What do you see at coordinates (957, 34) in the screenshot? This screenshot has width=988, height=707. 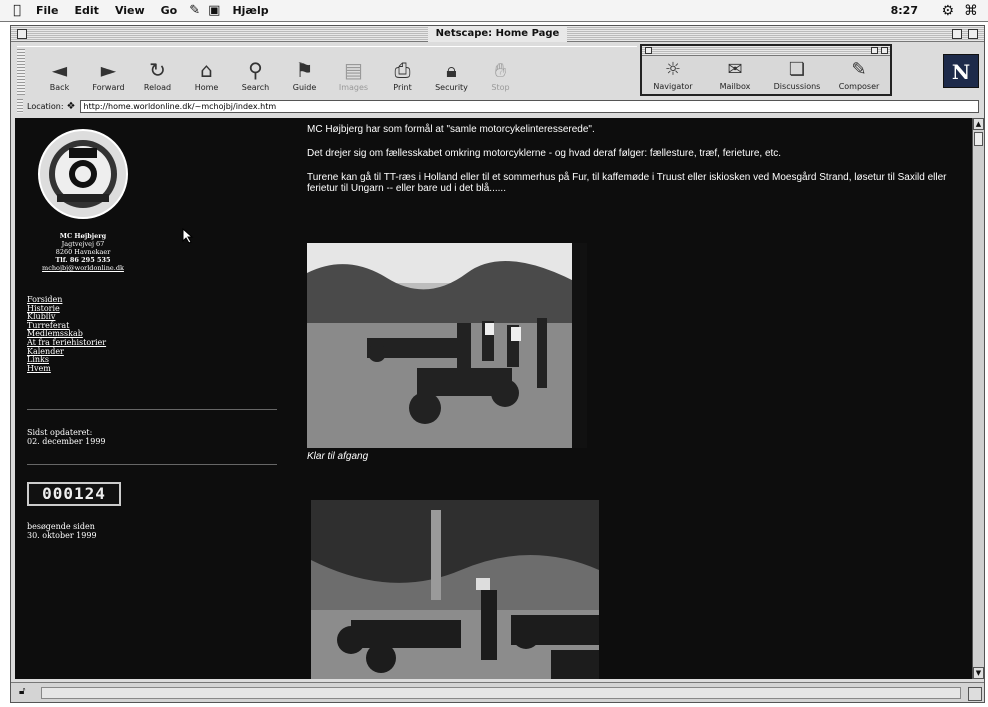 I see `zoom-box` at bounding box center [957, 34].